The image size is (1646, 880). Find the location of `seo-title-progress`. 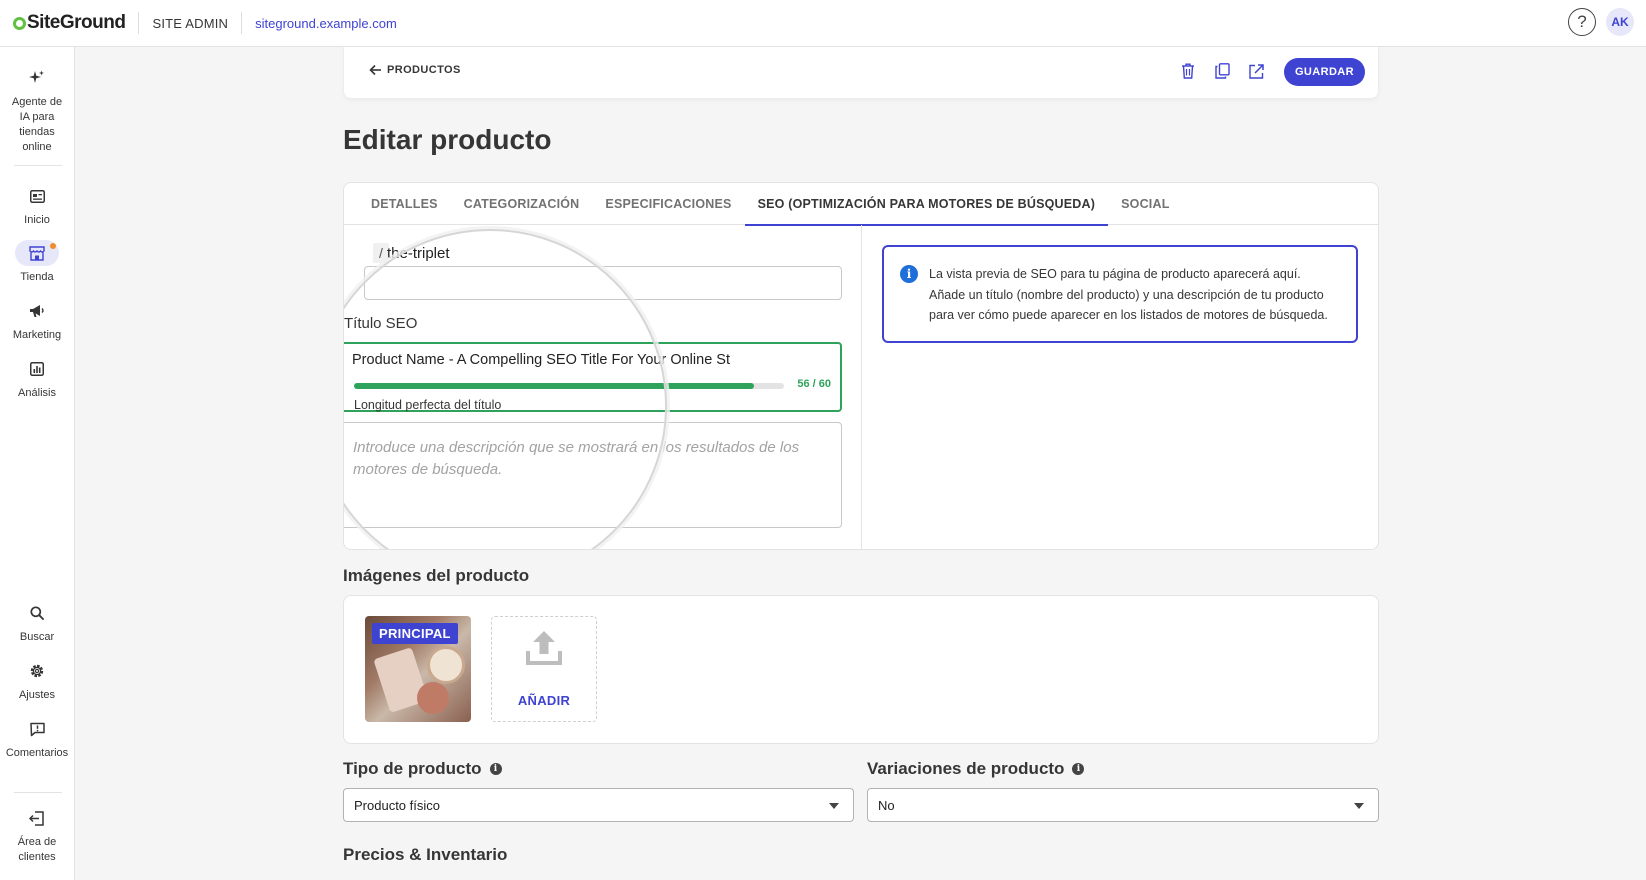

seo-title-progress is located at coordinates (569, 386).